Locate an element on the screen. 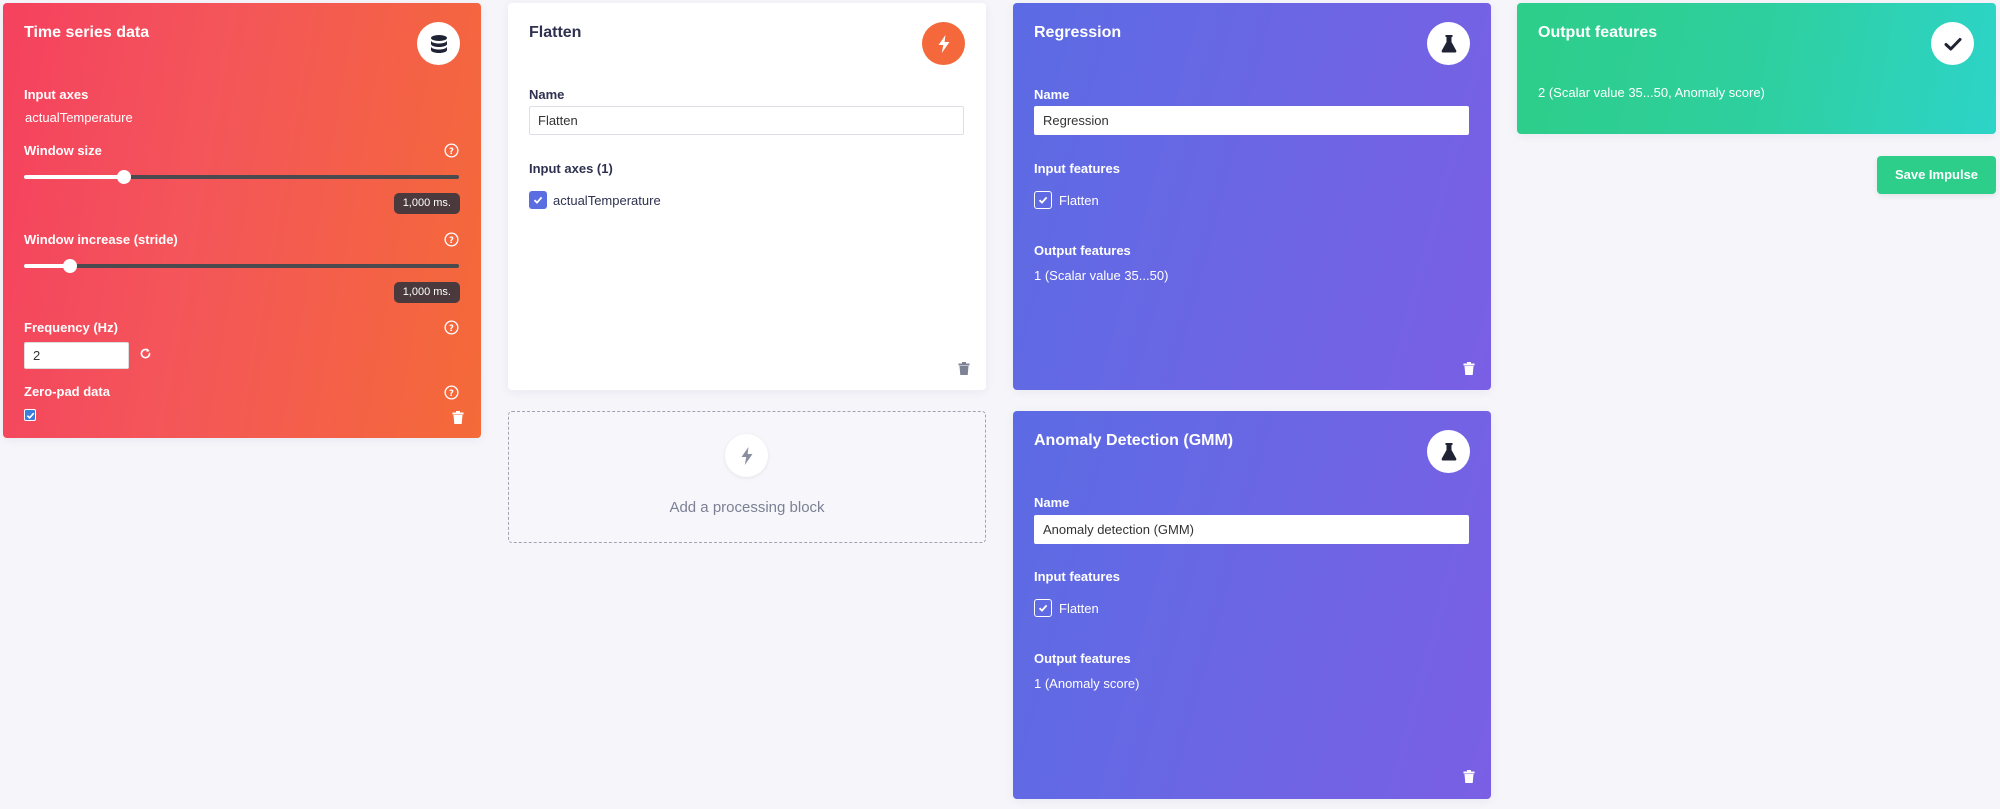 This screenshot has height=809, width=2000. window-size-label: Window size is located at coordinates (63, 150).